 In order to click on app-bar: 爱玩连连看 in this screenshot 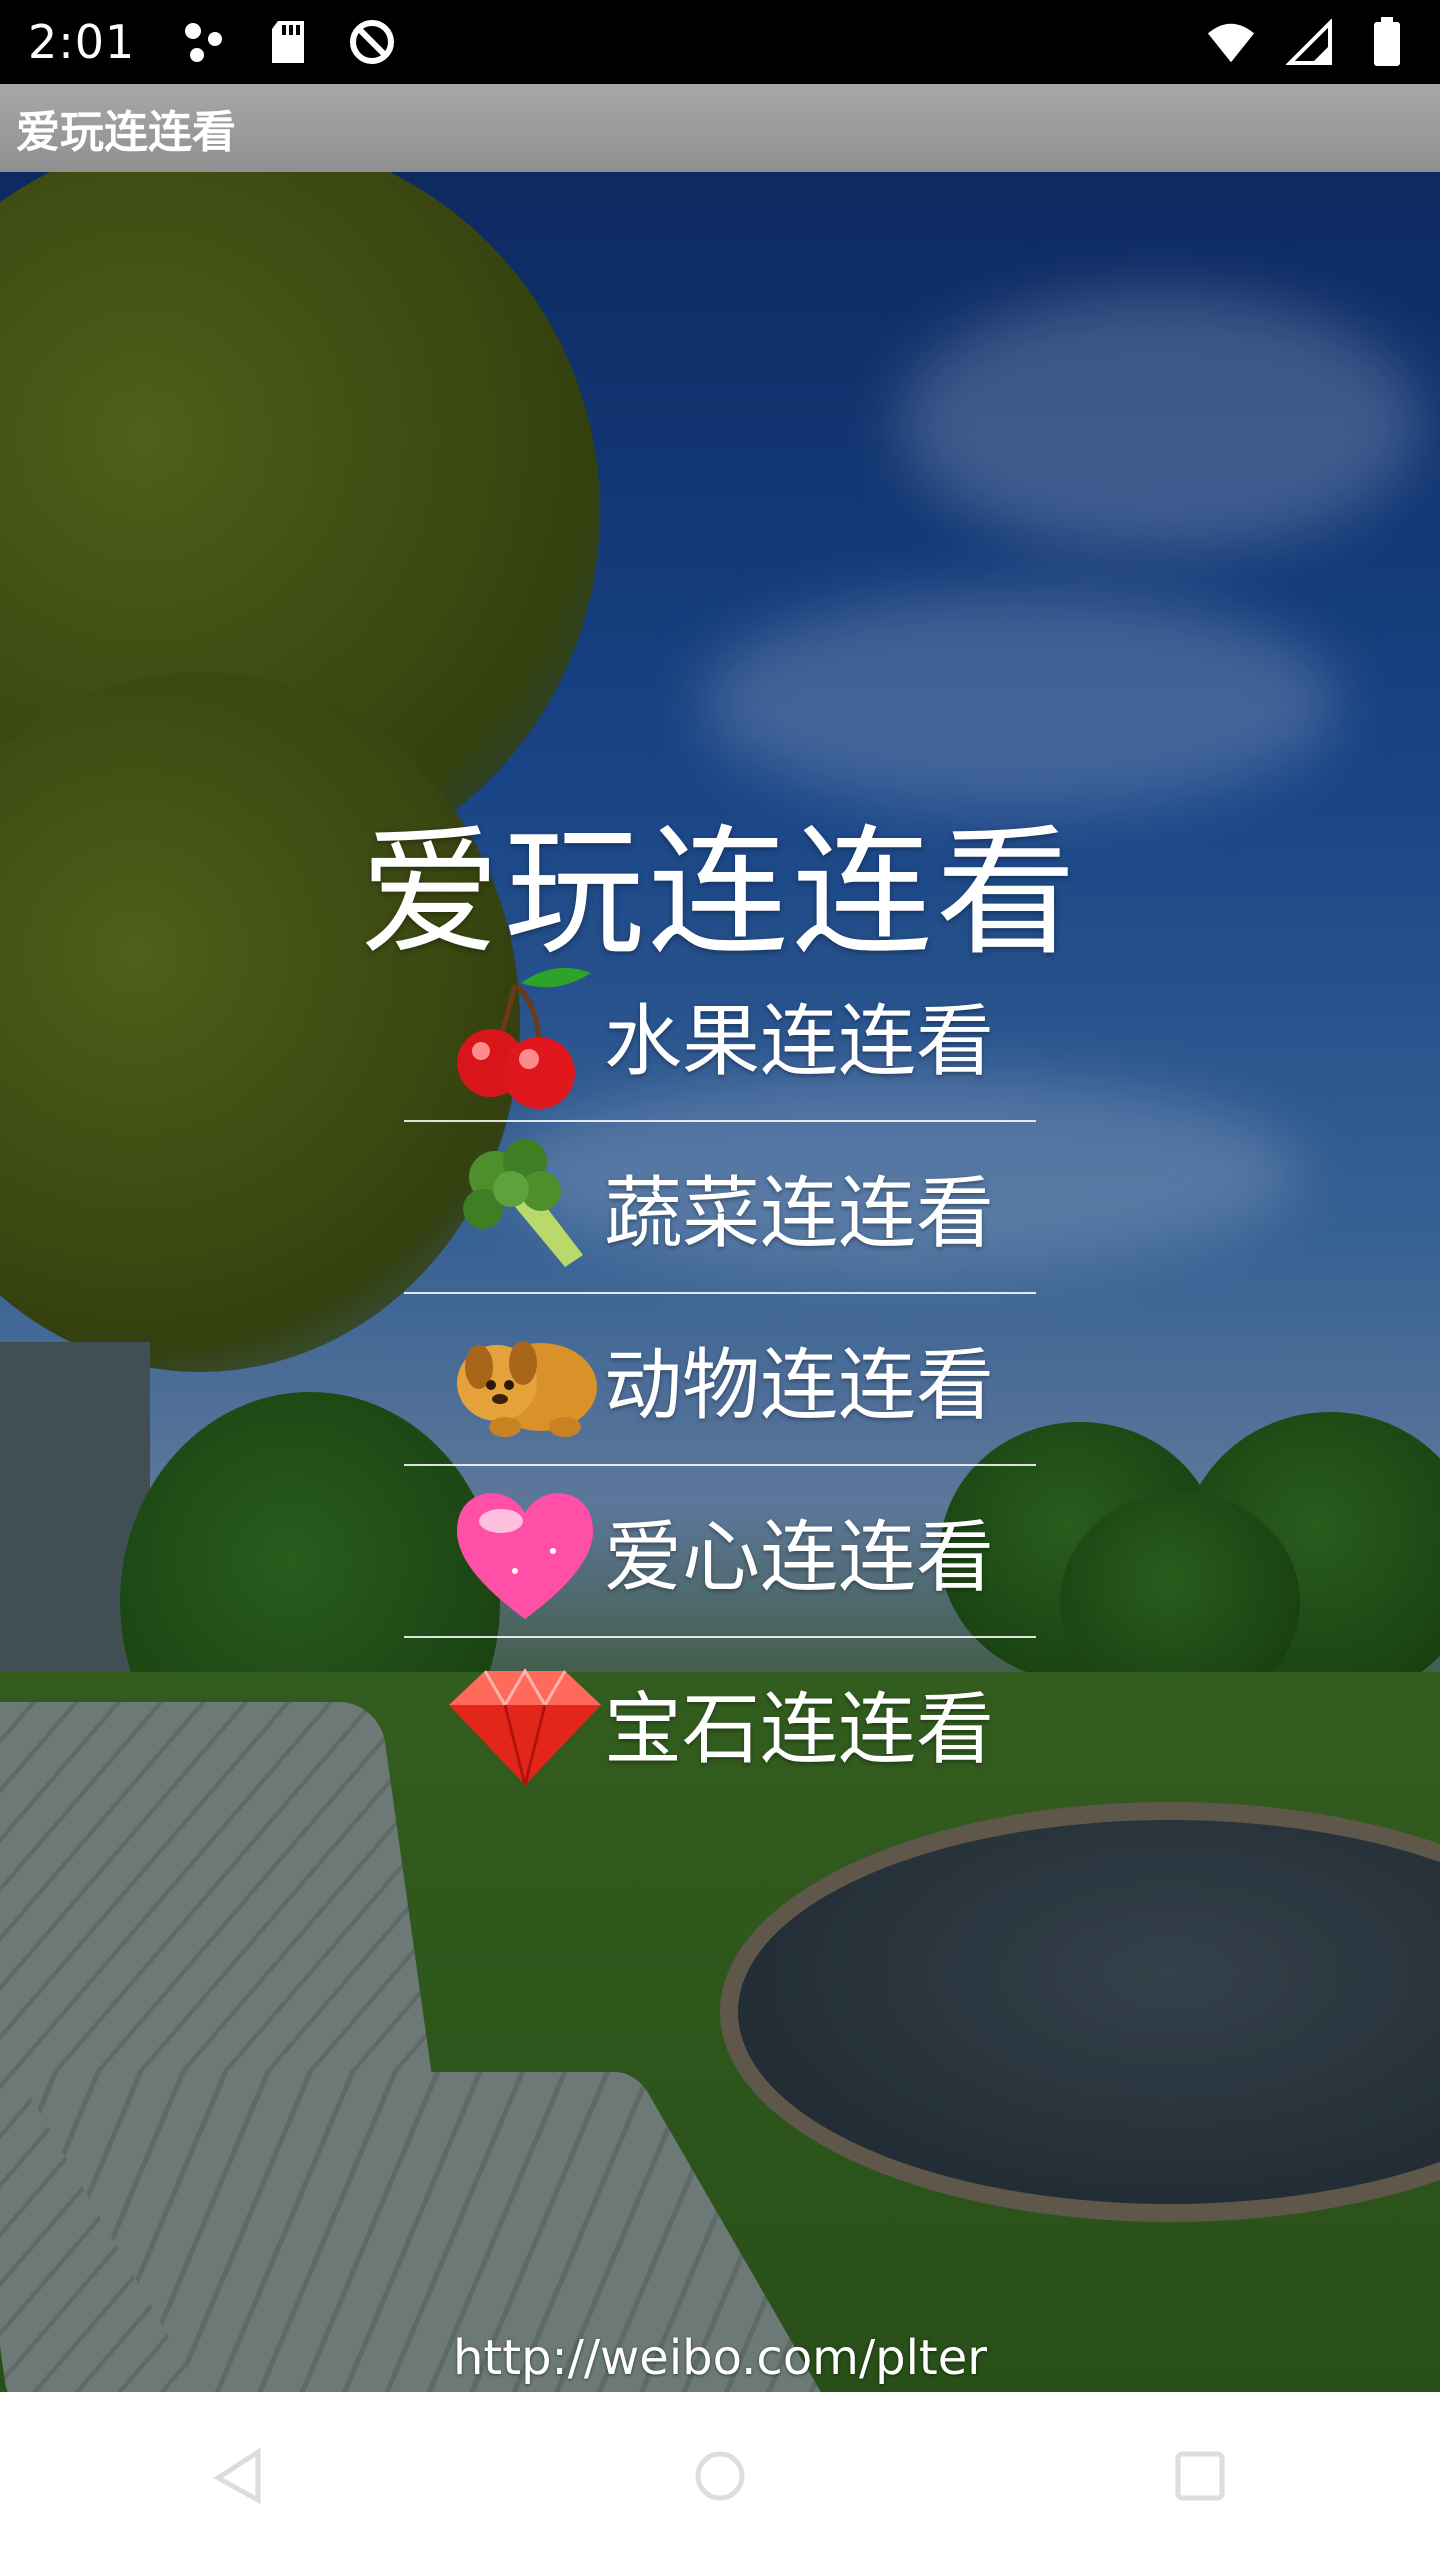, I will do `click(720, 128)`.